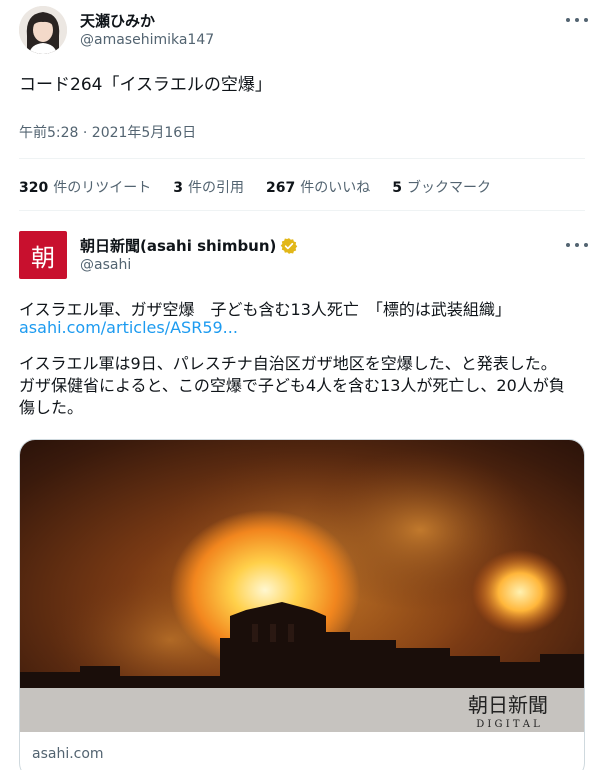 This screenshot has width=603, height=770. What do you see at coordinates (43, 255) in the screenshot?
I see `asahi-avatar: 朝` at bounding box center [43, 255].